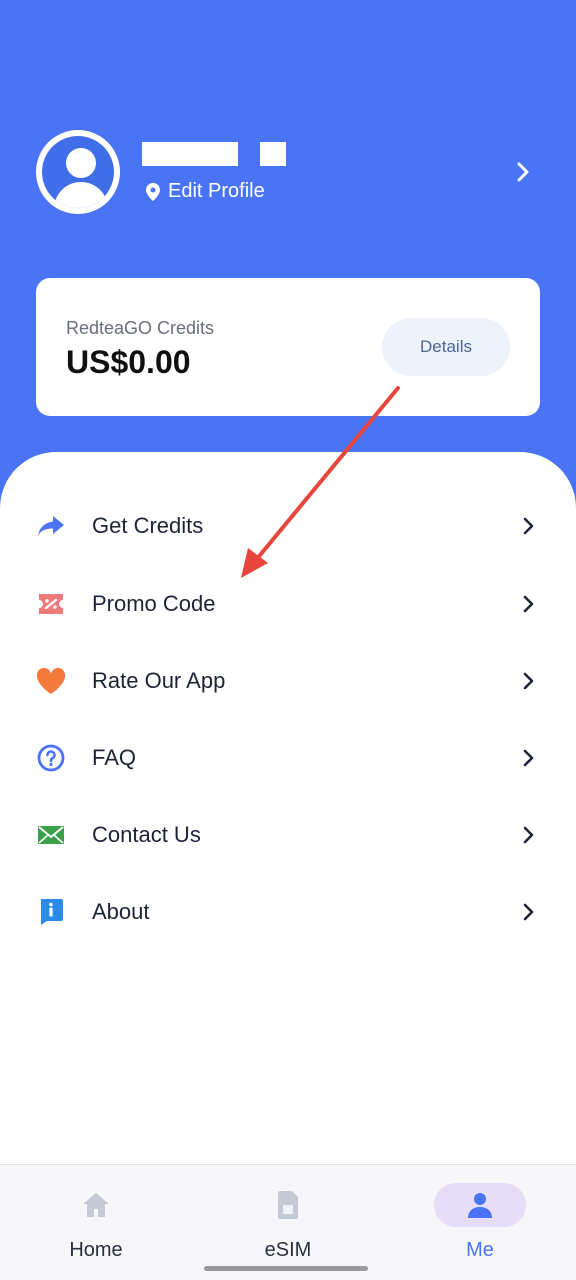 This screenshot has height=1280, width=576. Describe the element at coordinates (51, 681) in the screenshot. I see `heart-icon` at that location.